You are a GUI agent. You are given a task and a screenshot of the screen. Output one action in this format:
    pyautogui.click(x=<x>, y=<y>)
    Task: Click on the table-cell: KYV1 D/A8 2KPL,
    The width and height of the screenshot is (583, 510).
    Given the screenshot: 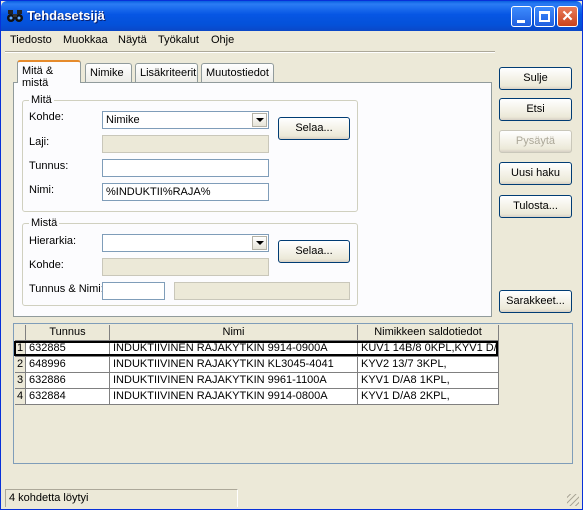 What is the action you would take?
    pyautogui.click(x=428, y=397)
    